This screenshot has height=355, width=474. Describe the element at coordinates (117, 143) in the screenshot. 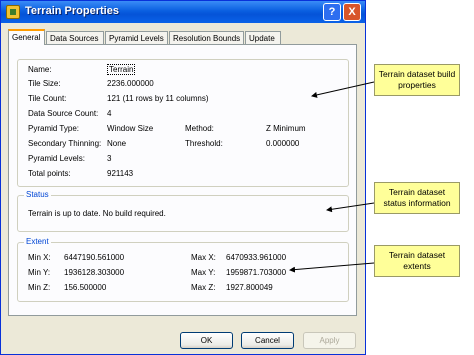

I see `secondary-thinning-value: None` at that location.